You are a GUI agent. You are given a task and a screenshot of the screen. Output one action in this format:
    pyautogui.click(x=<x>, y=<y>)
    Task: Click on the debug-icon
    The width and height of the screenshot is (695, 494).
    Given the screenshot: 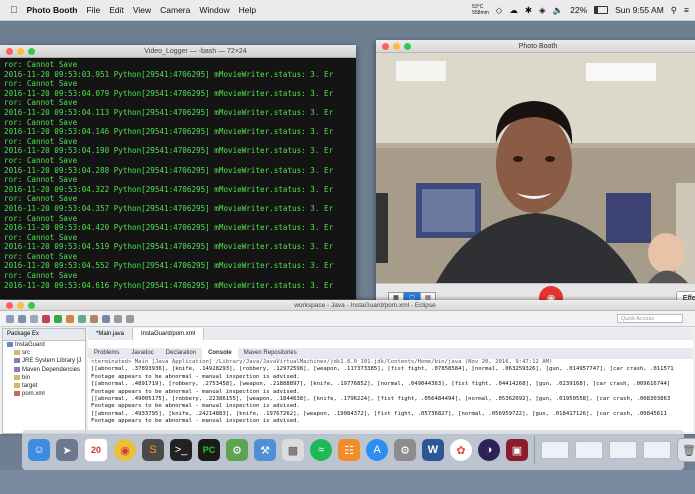 What is the action you would take?
    pyautogui.click(x=46, y=318)
    